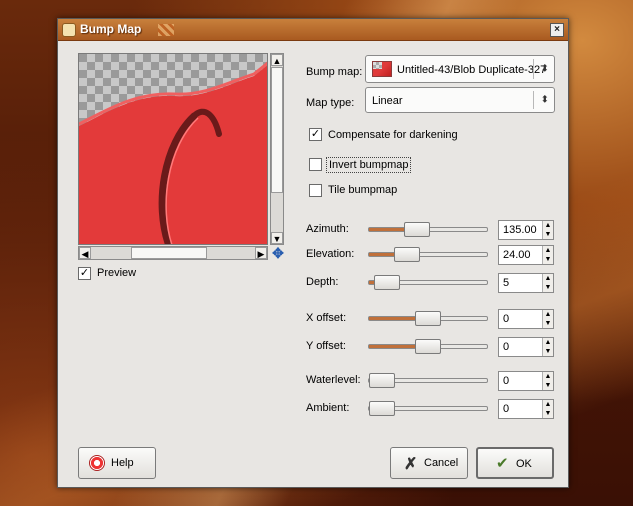  What do you see at coordinates (313, 30) in the screenshot?
I see `title-bar: Bump Map ×` at bounding box center [313, 30].